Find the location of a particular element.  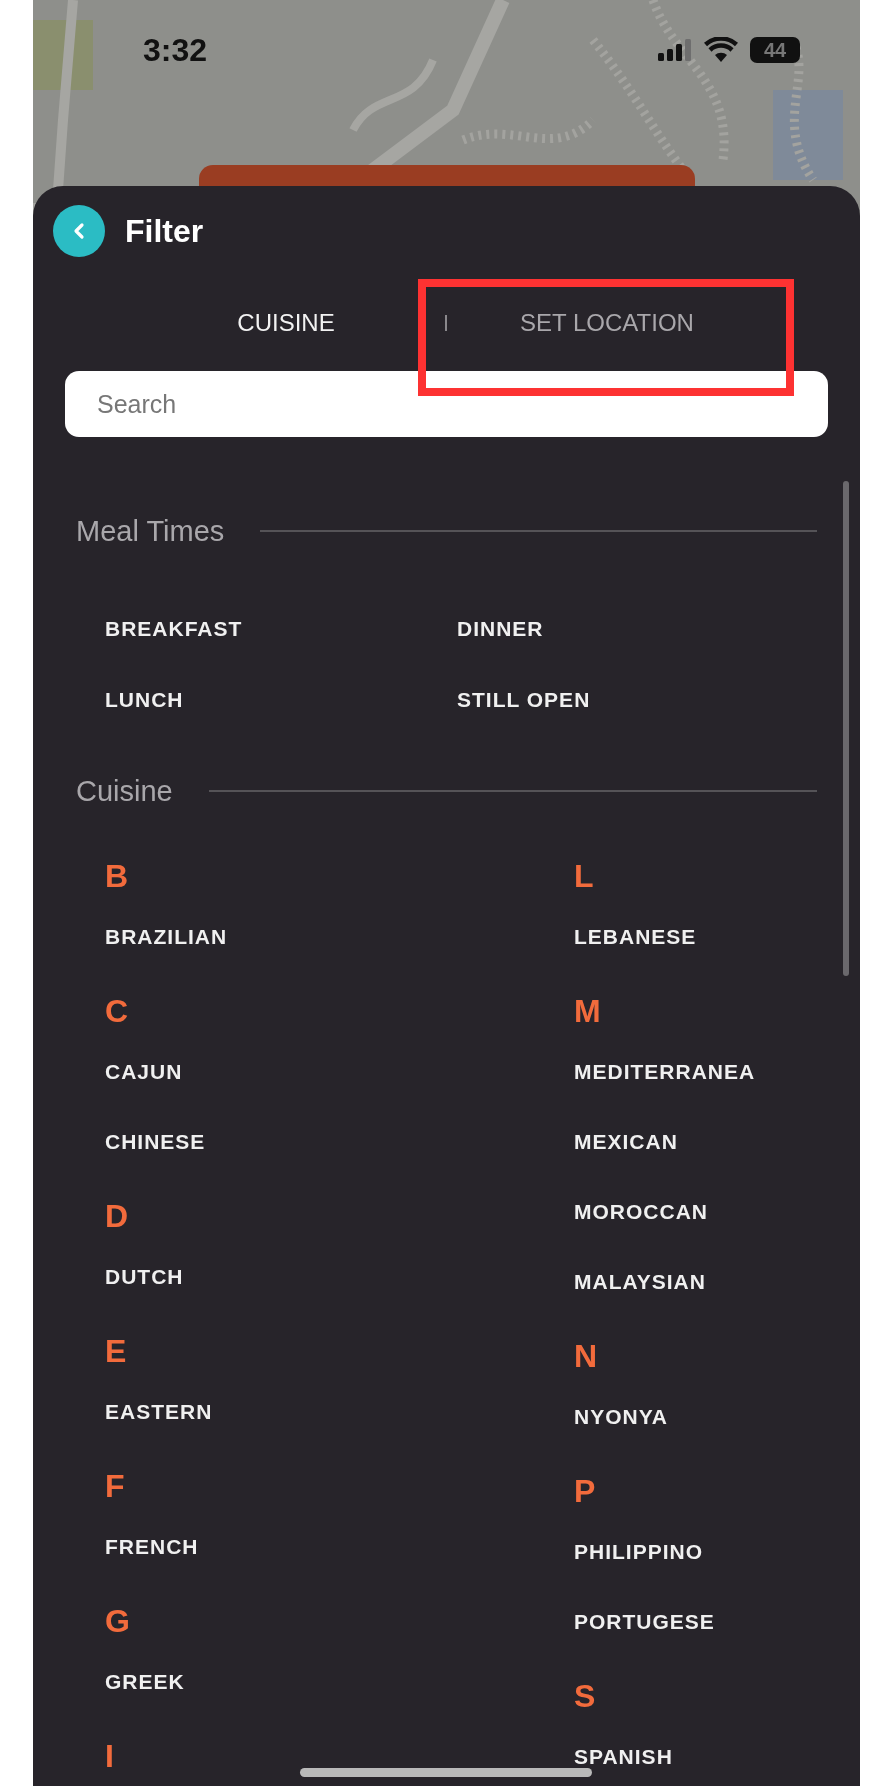

index-letter: M is located at coordinates (587, 1011).